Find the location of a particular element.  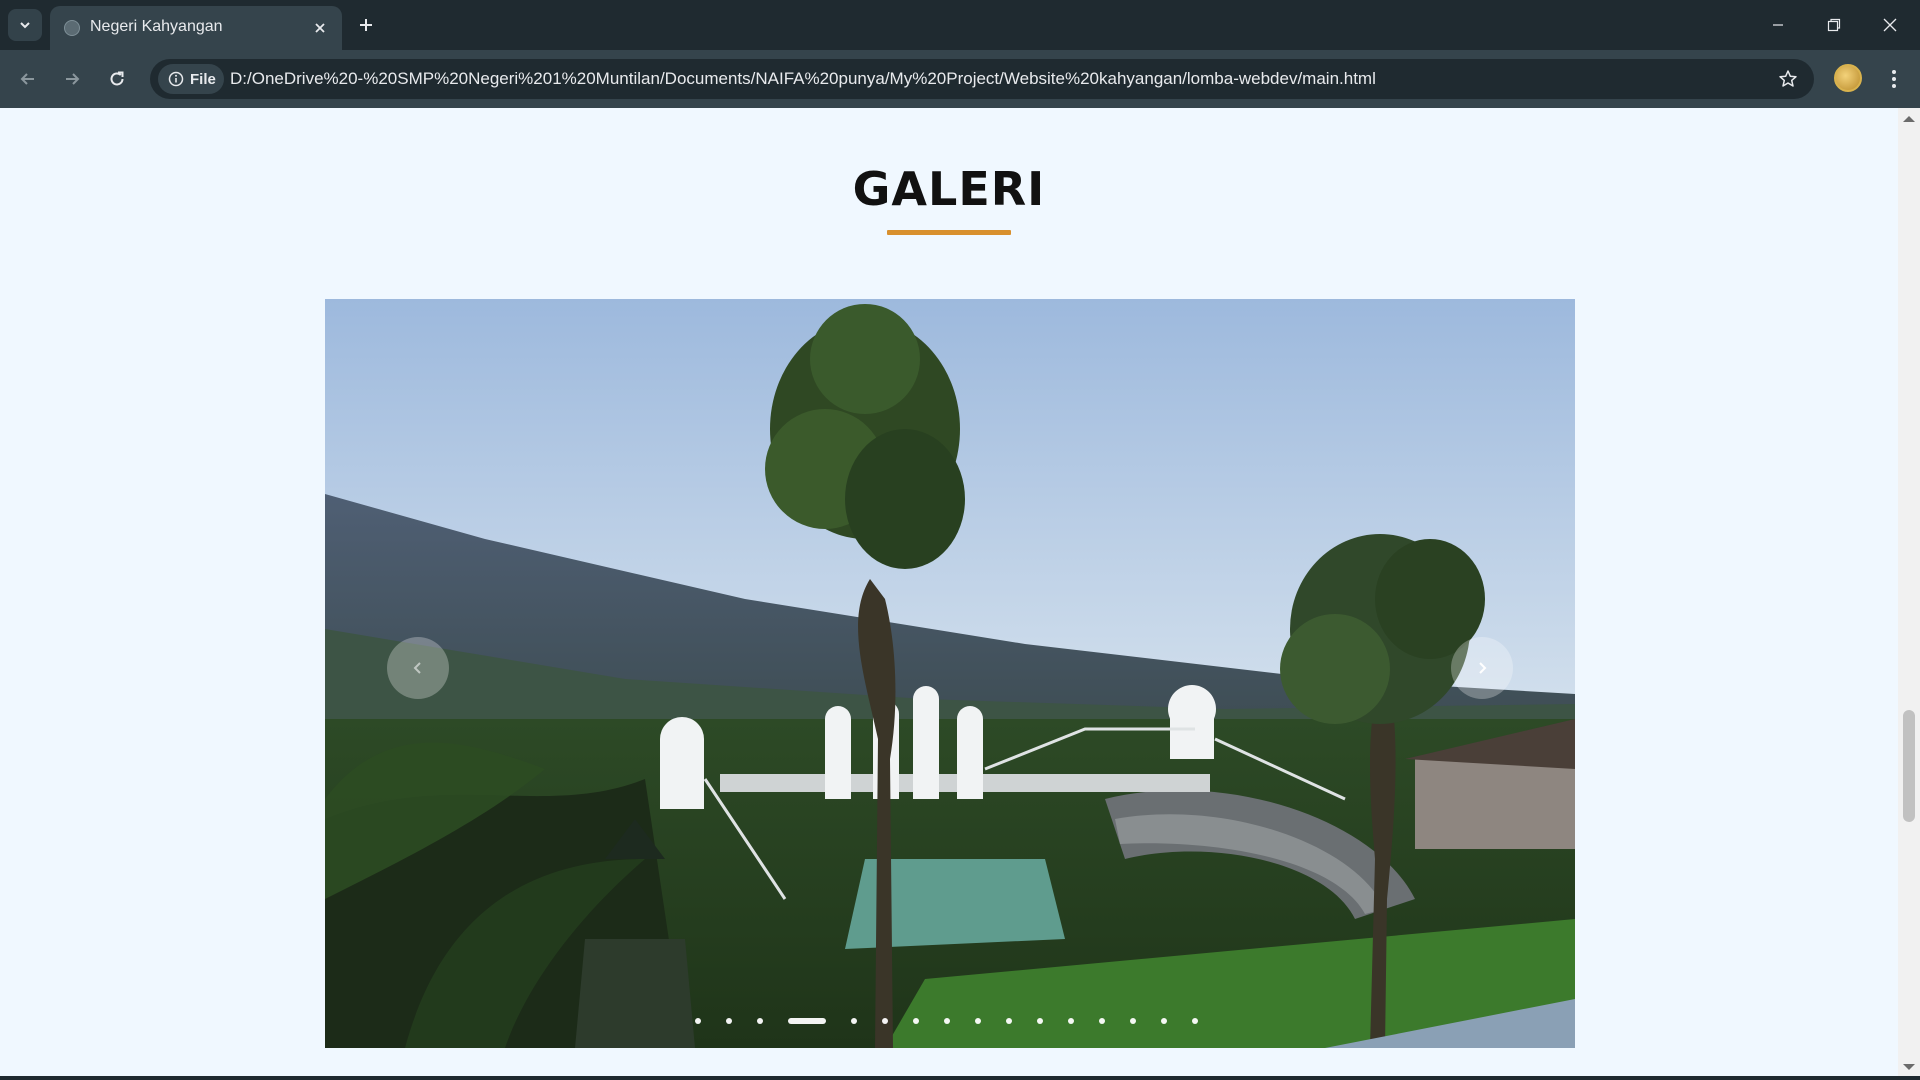

more-vertical-icon is located at coordinates (1894, 79).